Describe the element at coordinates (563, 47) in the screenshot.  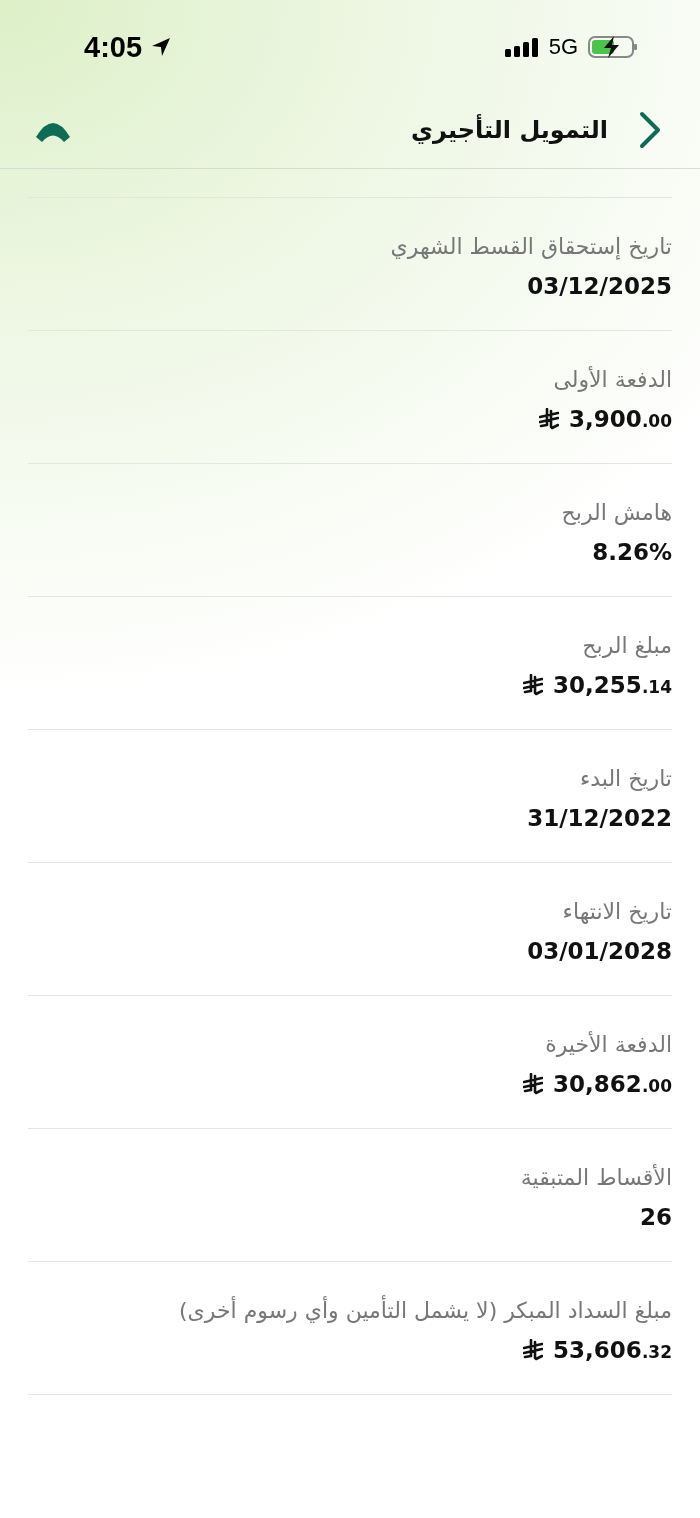
I see `network-label: 5G` at that location.